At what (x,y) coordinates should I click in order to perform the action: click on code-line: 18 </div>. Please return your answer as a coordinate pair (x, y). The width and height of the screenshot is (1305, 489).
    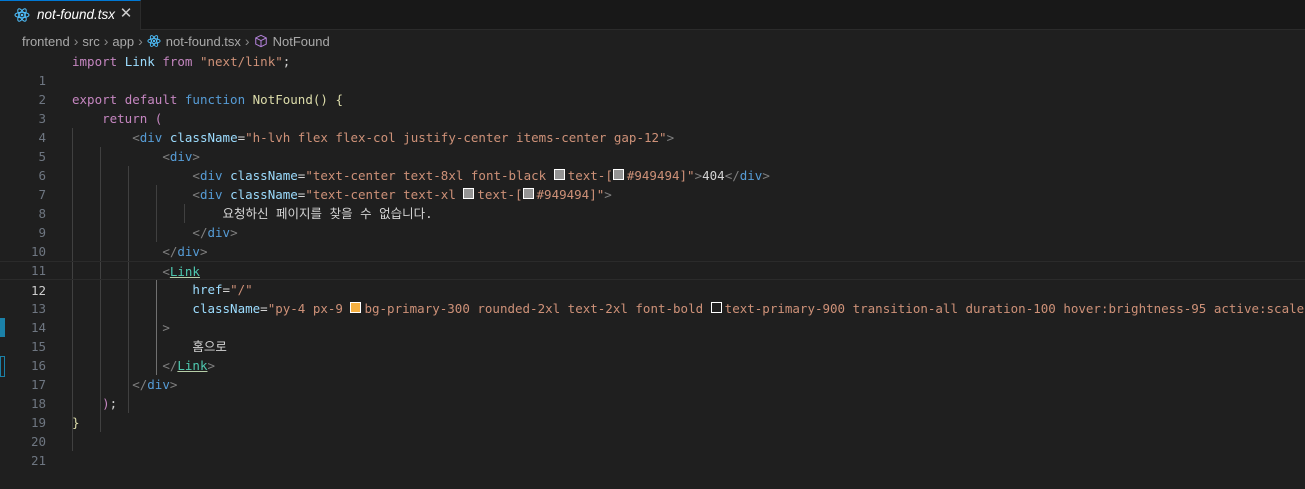
    Looking at the image, I should click on (104, 394).